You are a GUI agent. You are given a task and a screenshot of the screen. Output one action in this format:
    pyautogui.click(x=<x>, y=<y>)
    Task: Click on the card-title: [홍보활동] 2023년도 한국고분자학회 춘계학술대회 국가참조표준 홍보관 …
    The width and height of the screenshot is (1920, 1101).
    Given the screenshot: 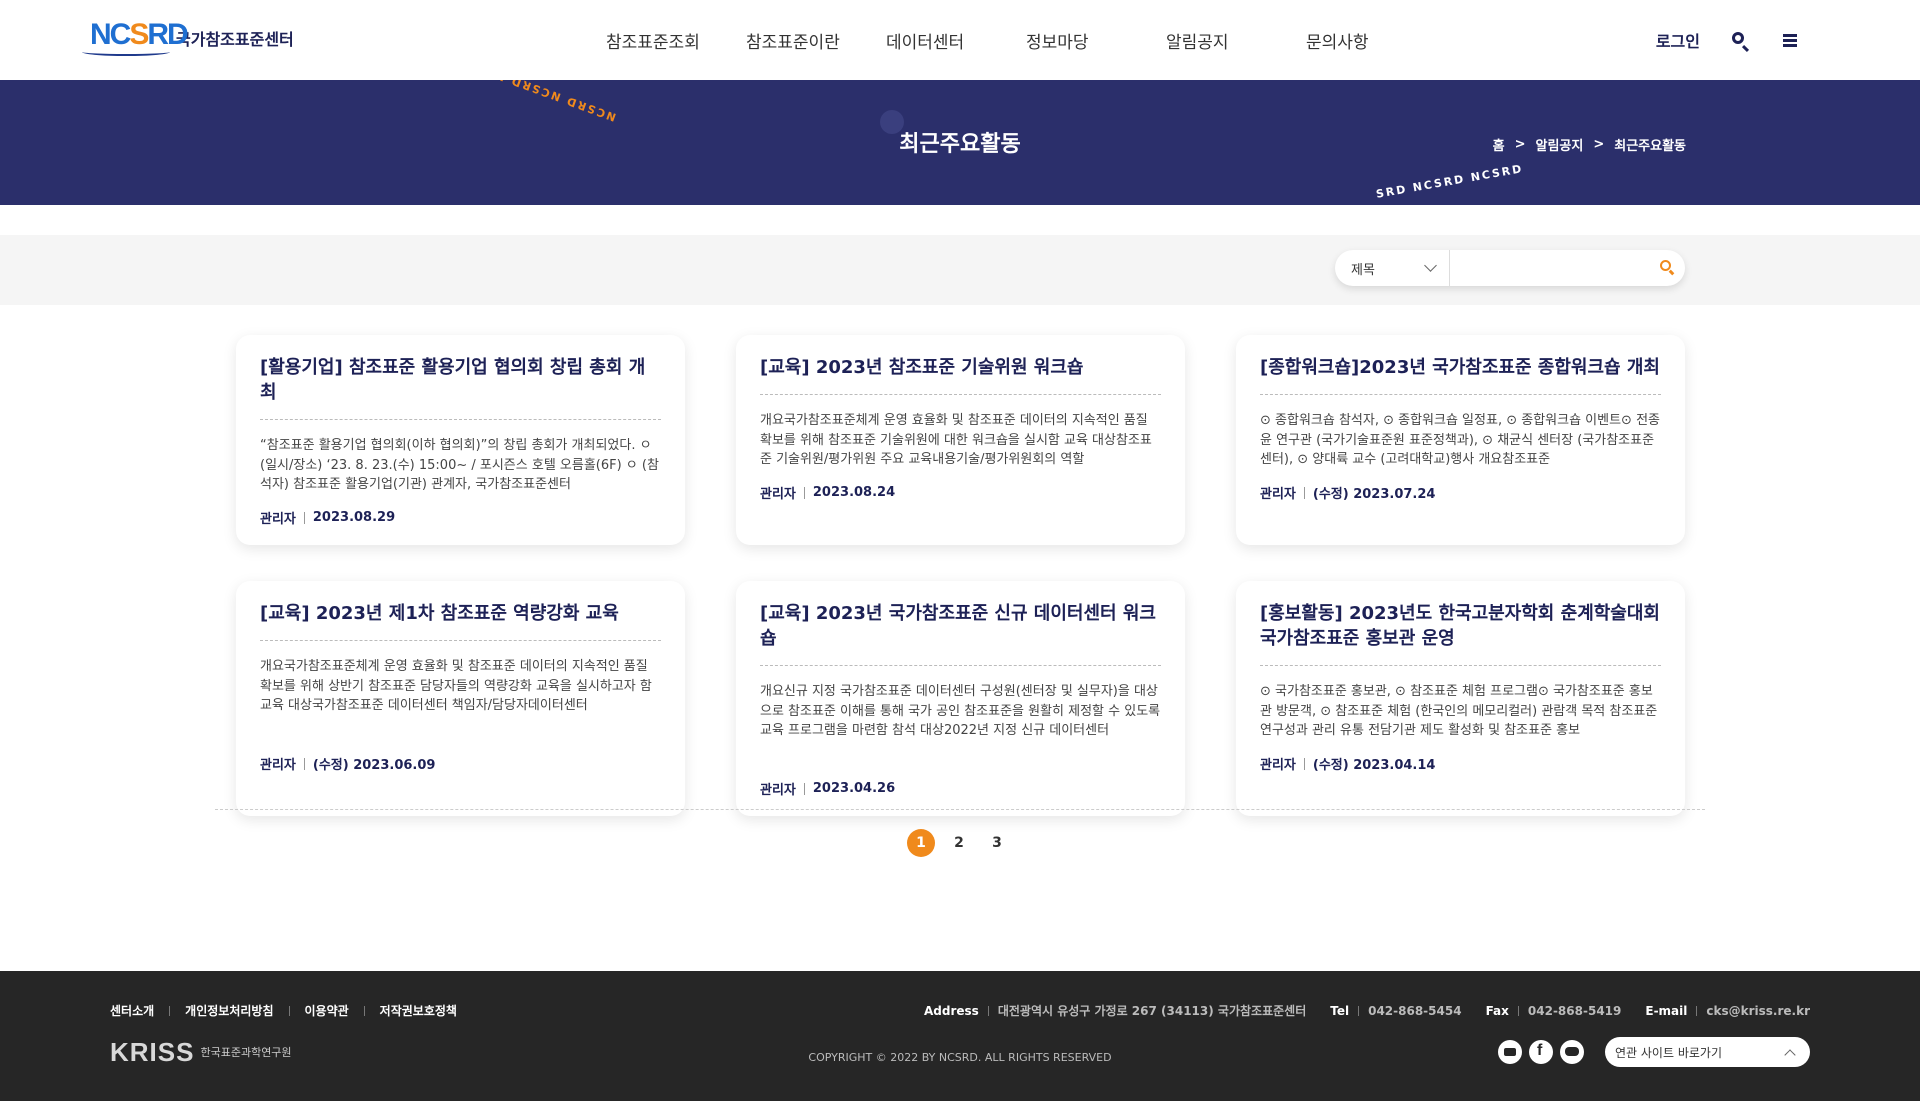 What is the action you would take?
    pyautogui.click(x=1460, y=633)
    